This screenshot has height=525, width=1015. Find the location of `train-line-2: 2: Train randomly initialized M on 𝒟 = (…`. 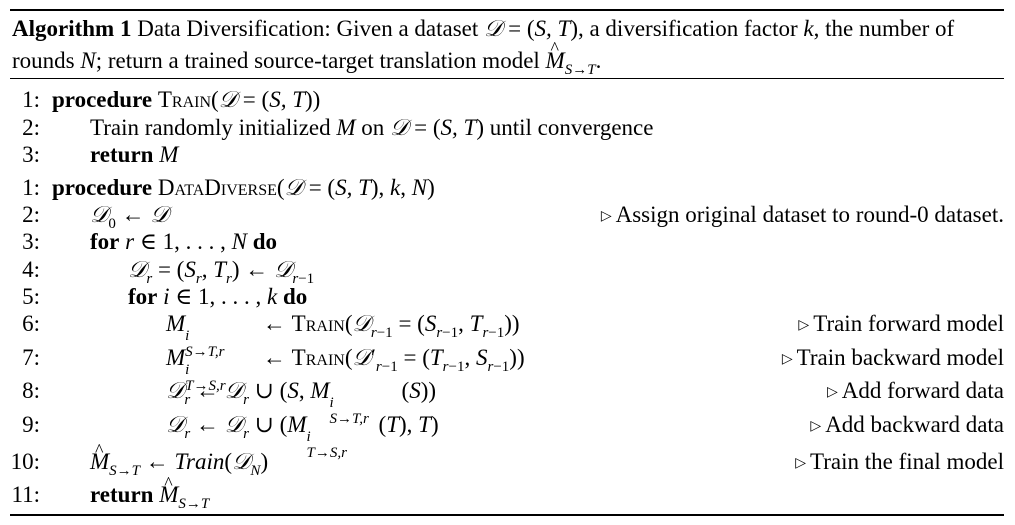

train-line-2: 2: Train randomly initialized M on 𝒟 = (… is located at coordinates (502, 128).